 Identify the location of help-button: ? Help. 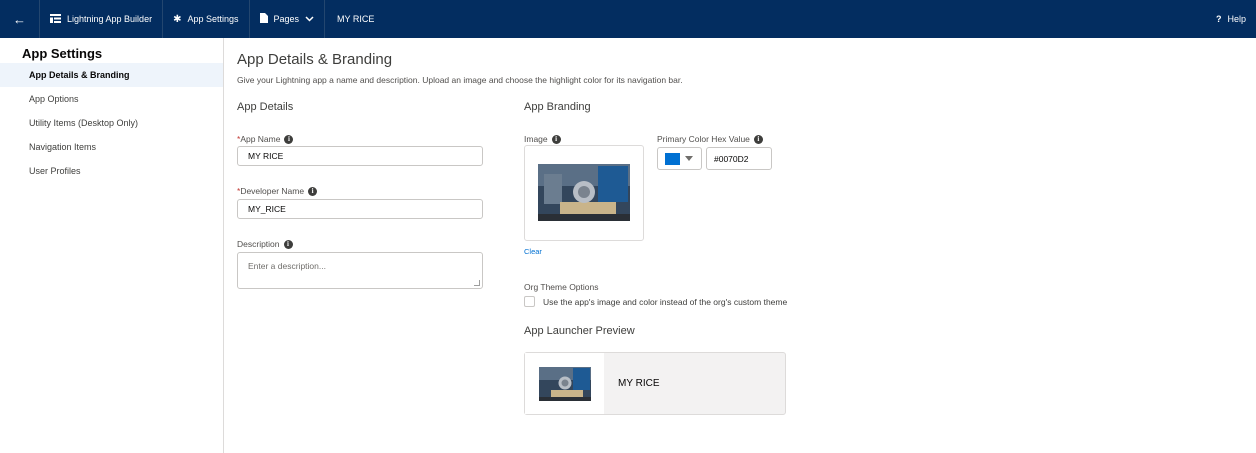
(1231, 19).